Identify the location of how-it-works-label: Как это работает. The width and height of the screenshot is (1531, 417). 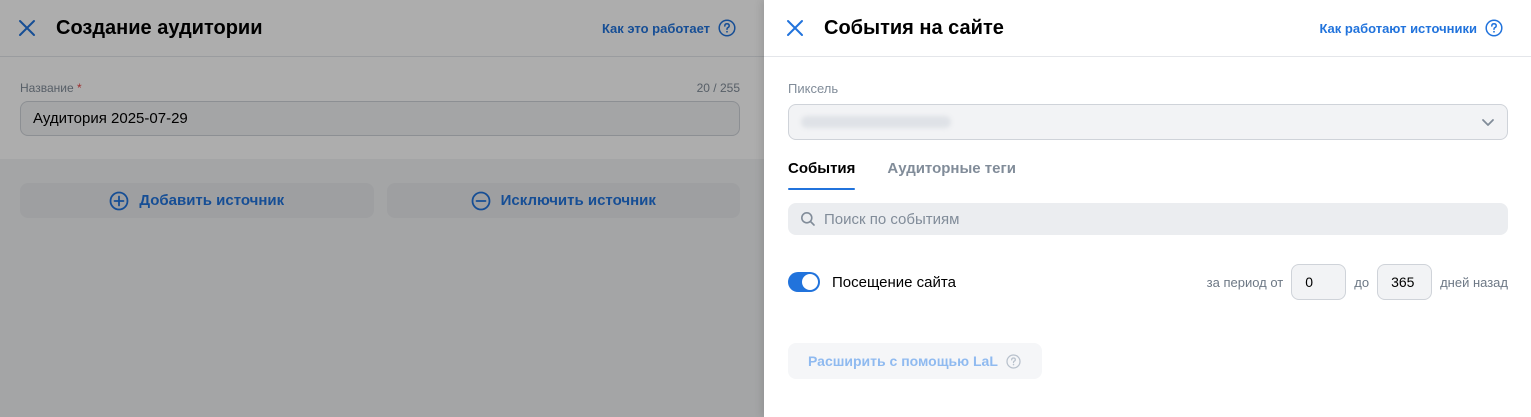
(655, 28).